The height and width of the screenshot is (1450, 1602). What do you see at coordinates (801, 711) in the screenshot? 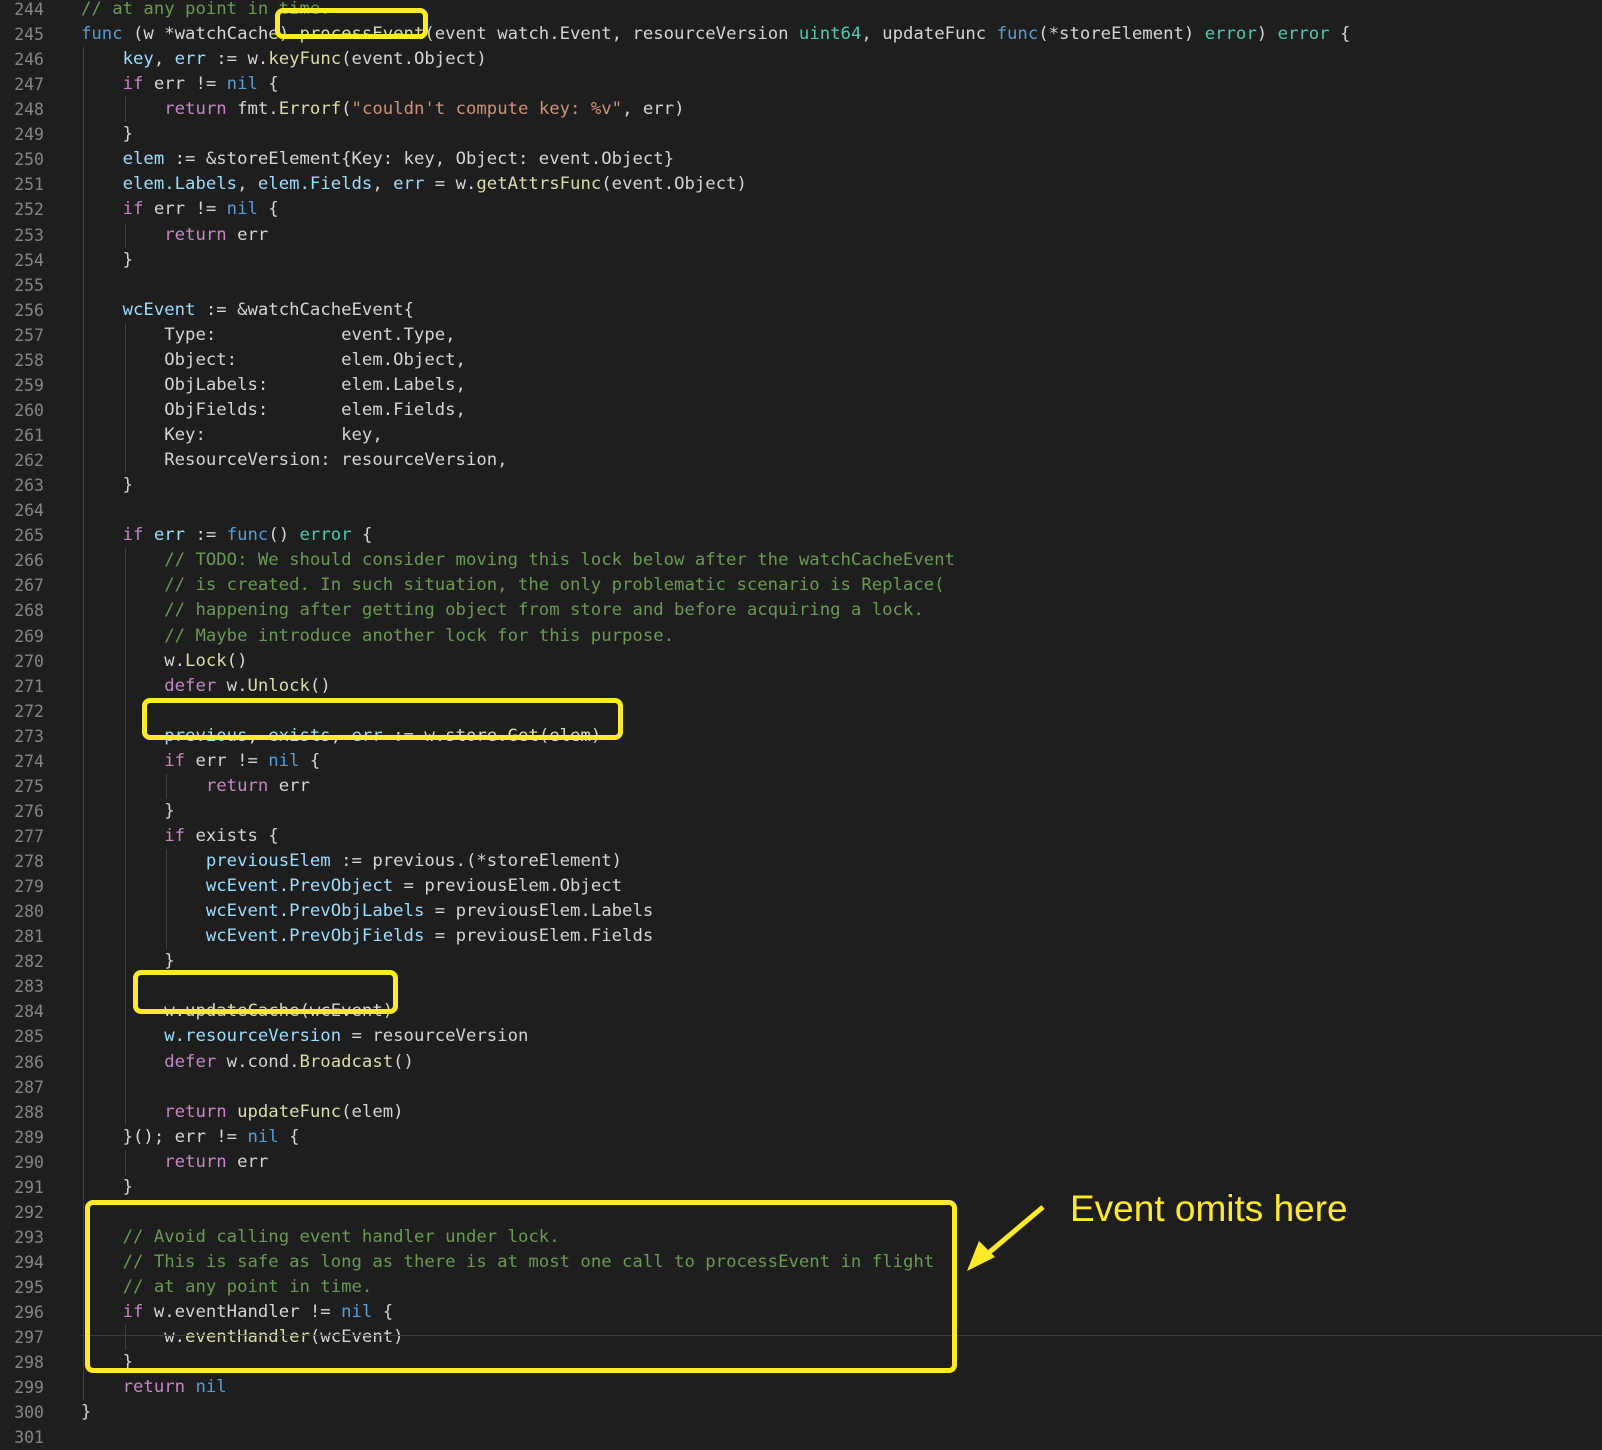
I see `code-line: 272` at bounding box center [801, 711].